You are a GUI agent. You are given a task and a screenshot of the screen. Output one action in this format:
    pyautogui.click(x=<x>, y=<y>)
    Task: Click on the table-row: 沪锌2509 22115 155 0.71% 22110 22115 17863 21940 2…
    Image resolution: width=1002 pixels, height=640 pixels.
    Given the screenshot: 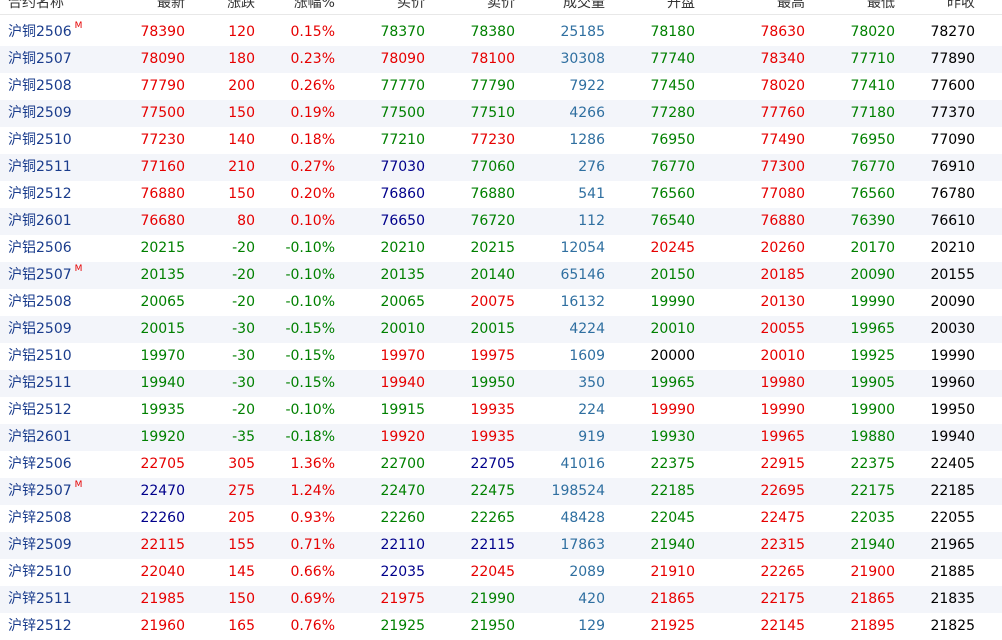 What is the action you would take?
    pyautogui.click(x=501, y=545)
    